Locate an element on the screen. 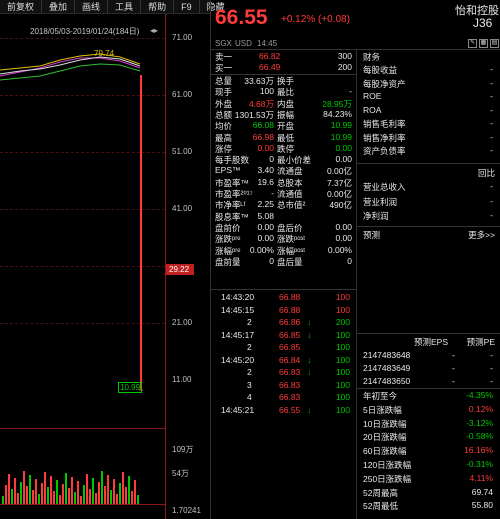 The image size is (500, 519). stat-label: 振幅 is located at coordinates (286, 114).